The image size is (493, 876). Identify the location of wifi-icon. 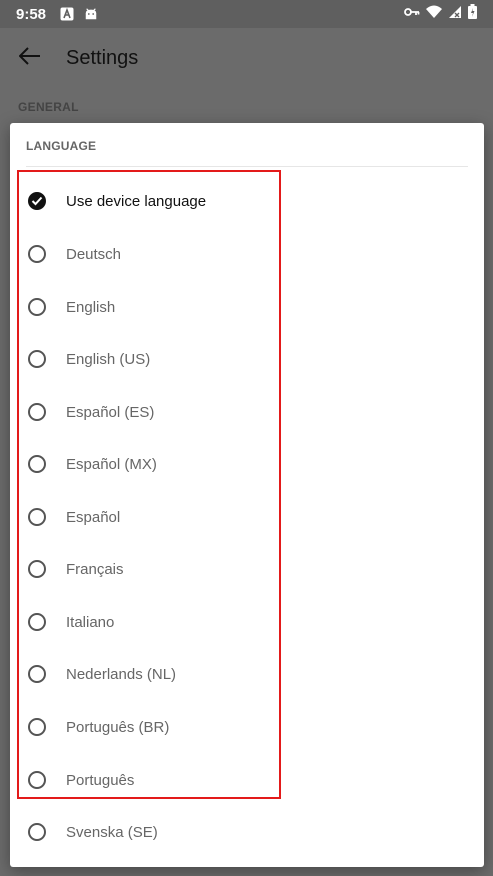
(434, 14).